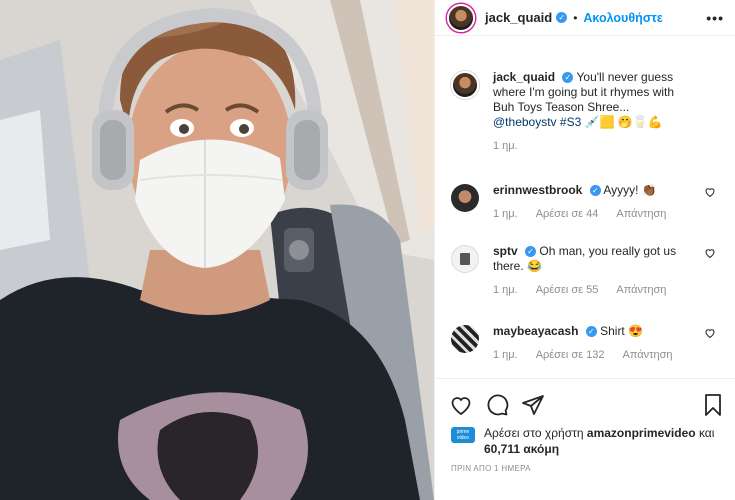  What do you see at coordinates (461, 17) in the screenshot?
I see `author-avatar` at bounding box center [461, 17].